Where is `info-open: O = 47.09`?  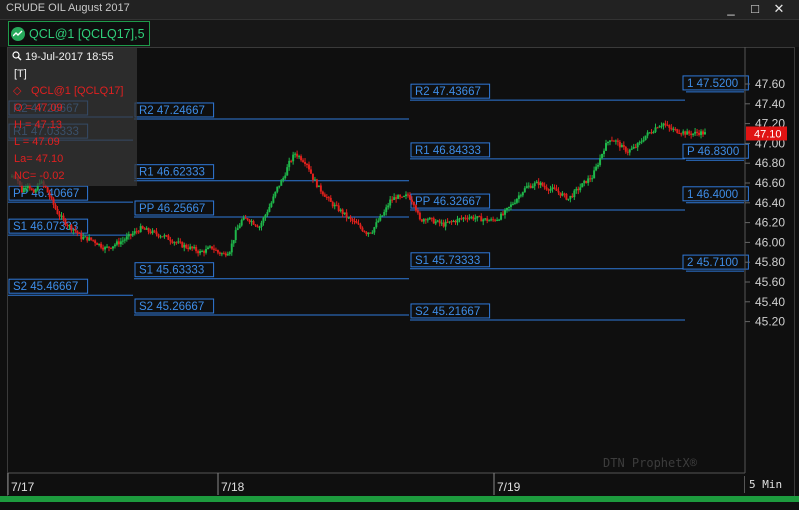 info-open: O = 47.09 is located at coordinates (38, 108).